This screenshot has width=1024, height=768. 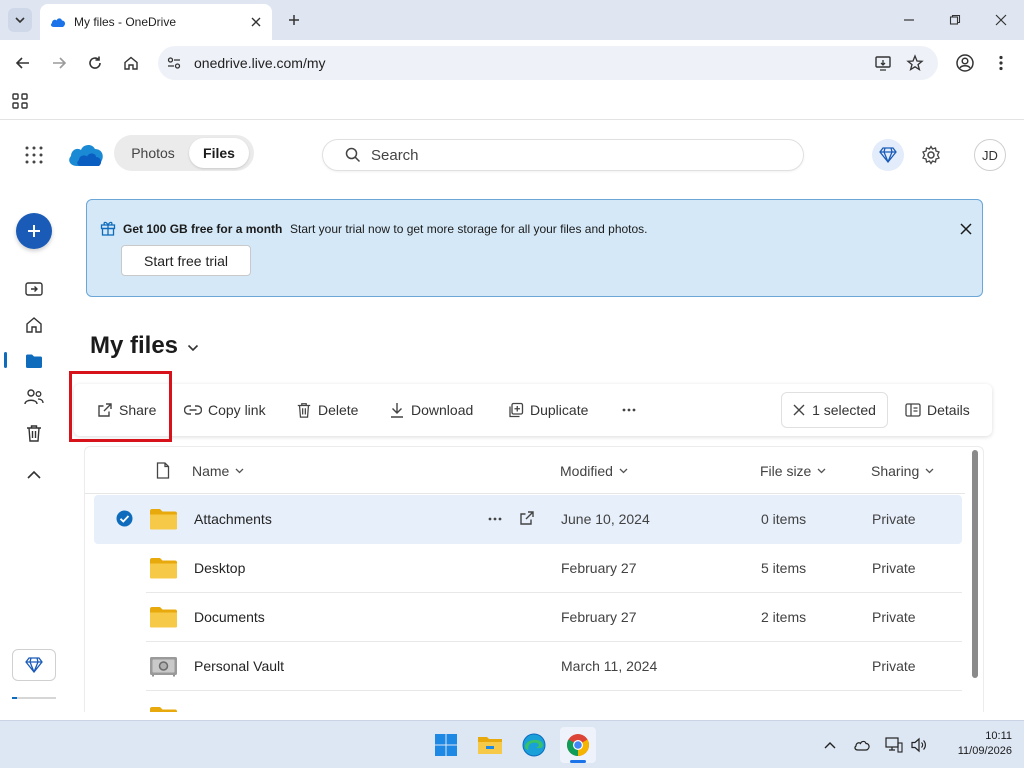 I want to click on address-bar: onedrive.live.com/my, so click(x=548, y=63).